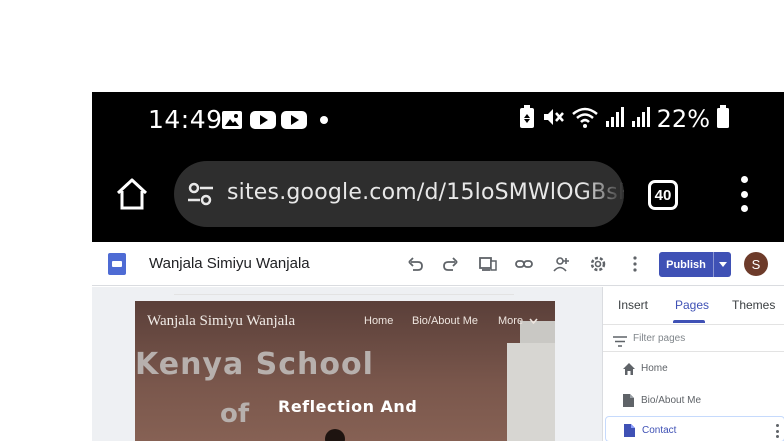 The height and width of the screenshot is (441, 784). What do you see at coordinates (693, 368) in the screenshot?
I see `page-item-home: Home` at bounding box center [693, 368].